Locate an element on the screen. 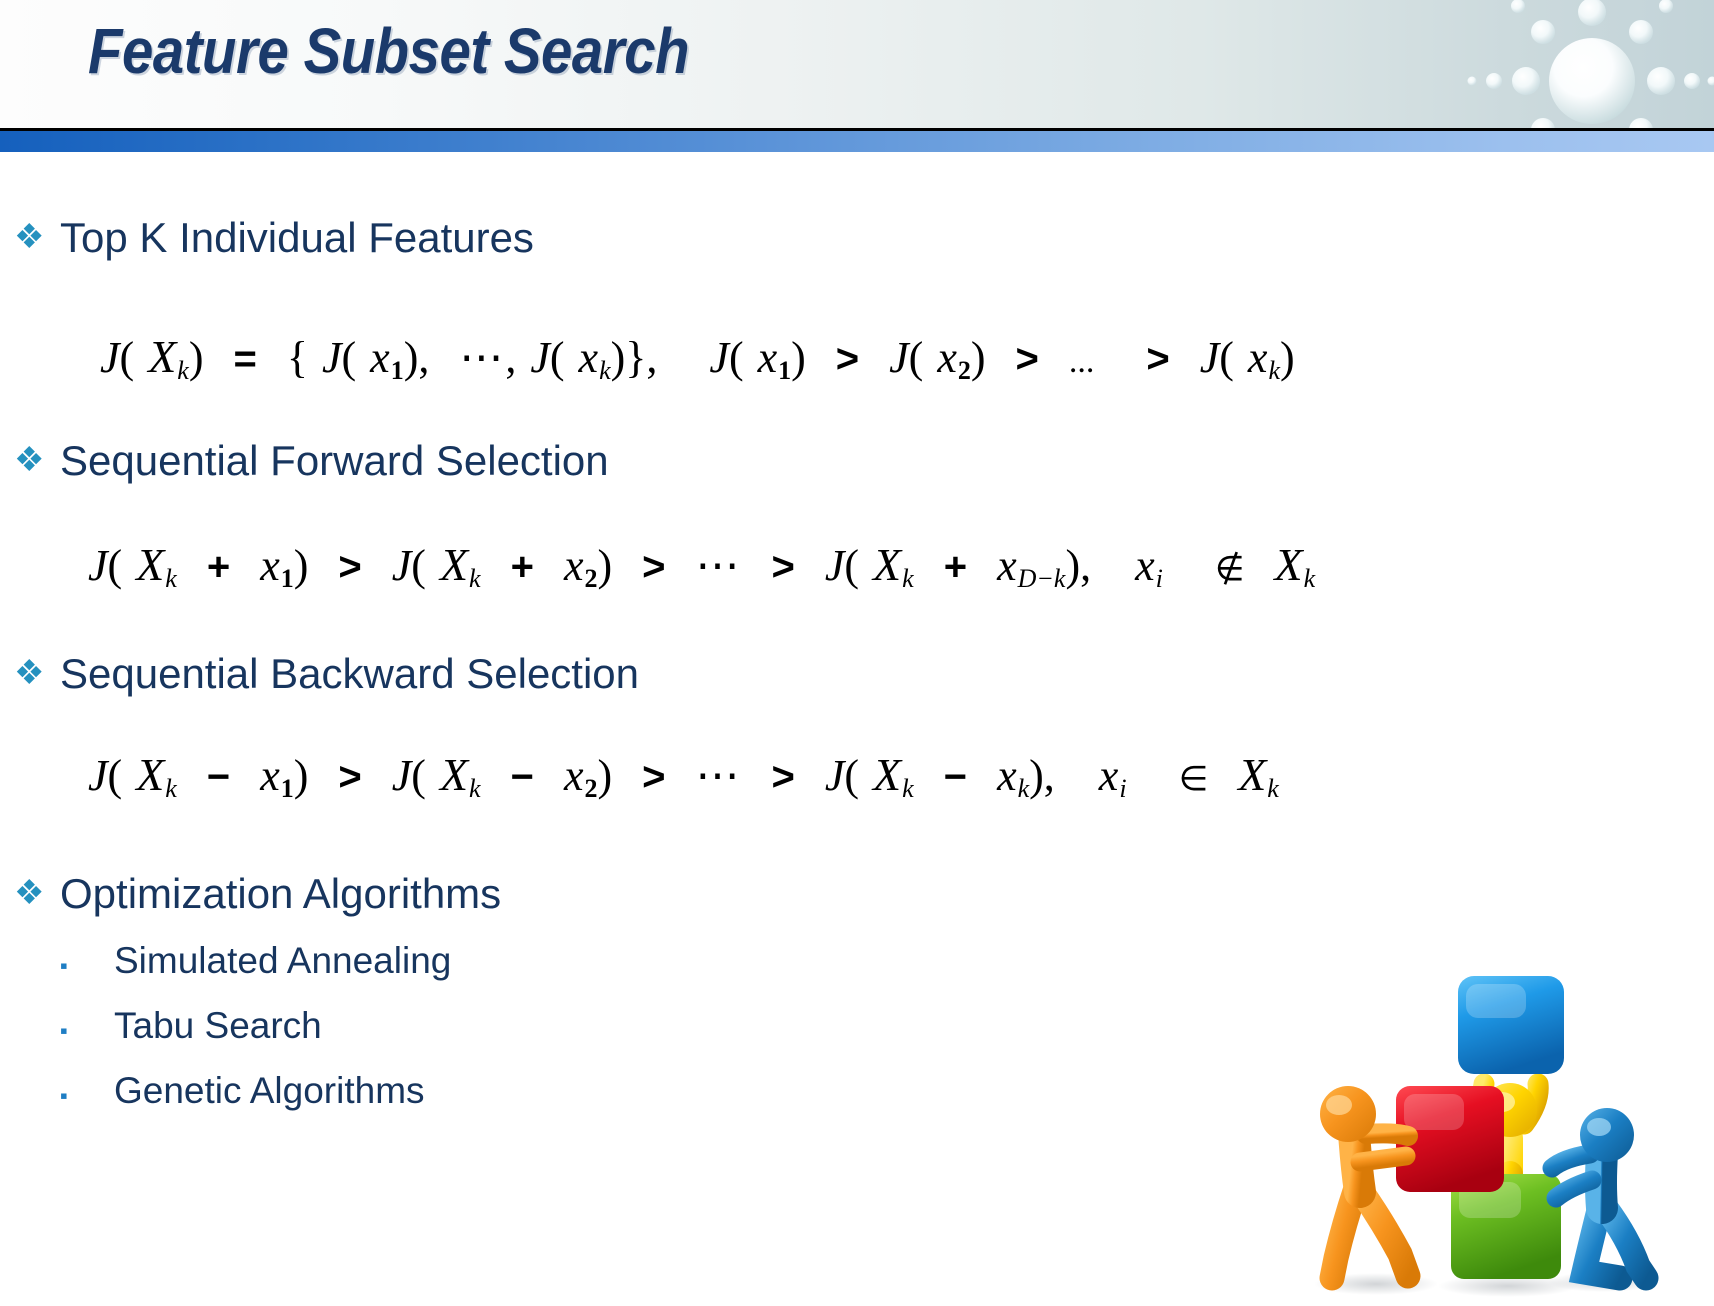 The image size is (1714, 1306). bullet-label: Top K Individual Features is located at coordinates (297, 237).